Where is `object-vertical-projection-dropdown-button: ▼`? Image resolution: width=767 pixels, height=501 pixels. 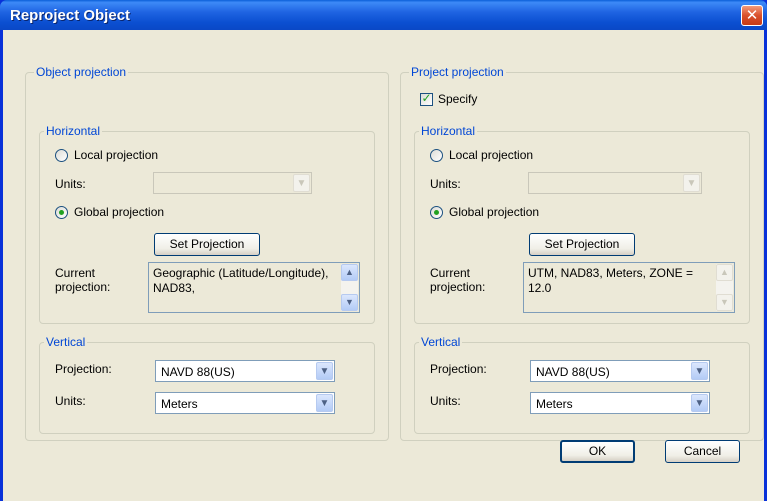
object-vertical-projection-dropdown-button: ▼ is located at coordinates (324, 371).